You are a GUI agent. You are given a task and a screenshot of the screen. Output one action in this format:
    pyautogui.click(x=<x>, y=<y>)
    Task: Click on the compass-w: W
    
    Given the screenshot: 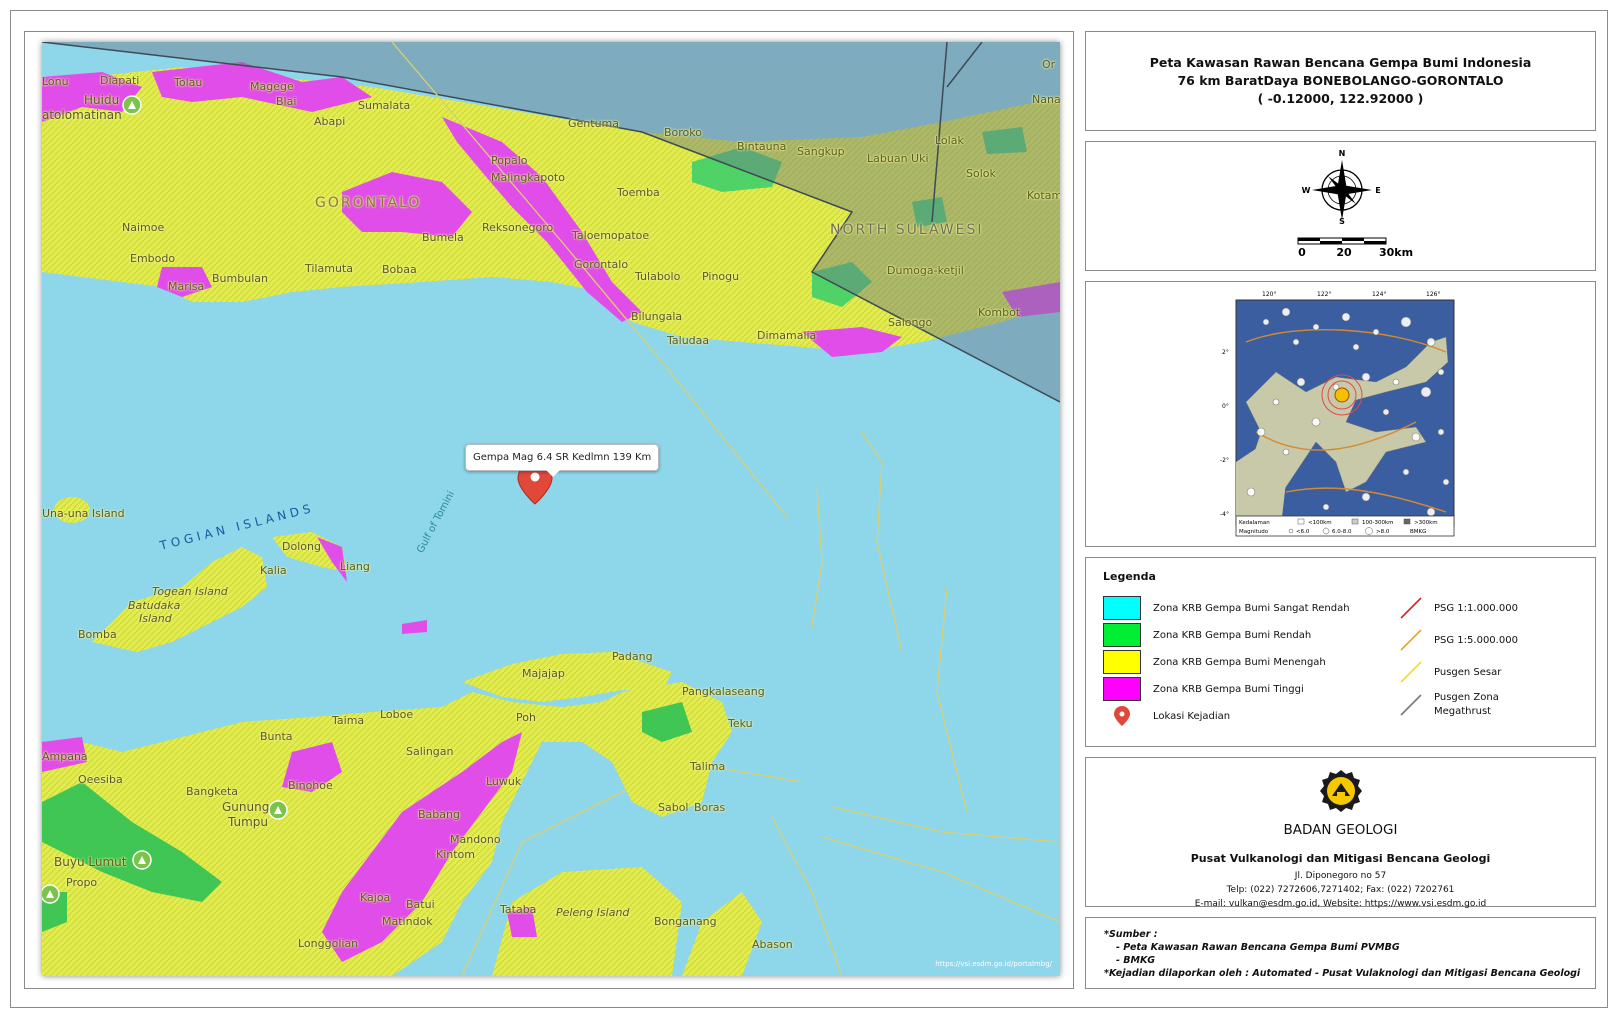 What is the action you would take?
    pyautogui.click(x=1306, y=190)
    